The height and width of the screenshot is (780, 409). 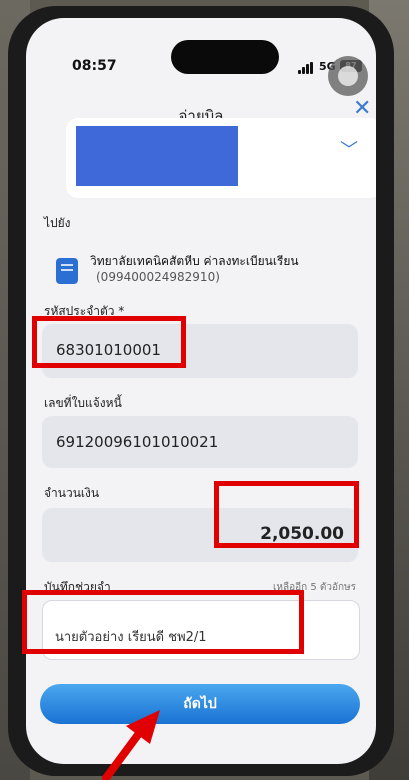 What do you see at coordinates (67, 271) in the screenshot?
I see `biller-icon` at bounding box center [67, 271].